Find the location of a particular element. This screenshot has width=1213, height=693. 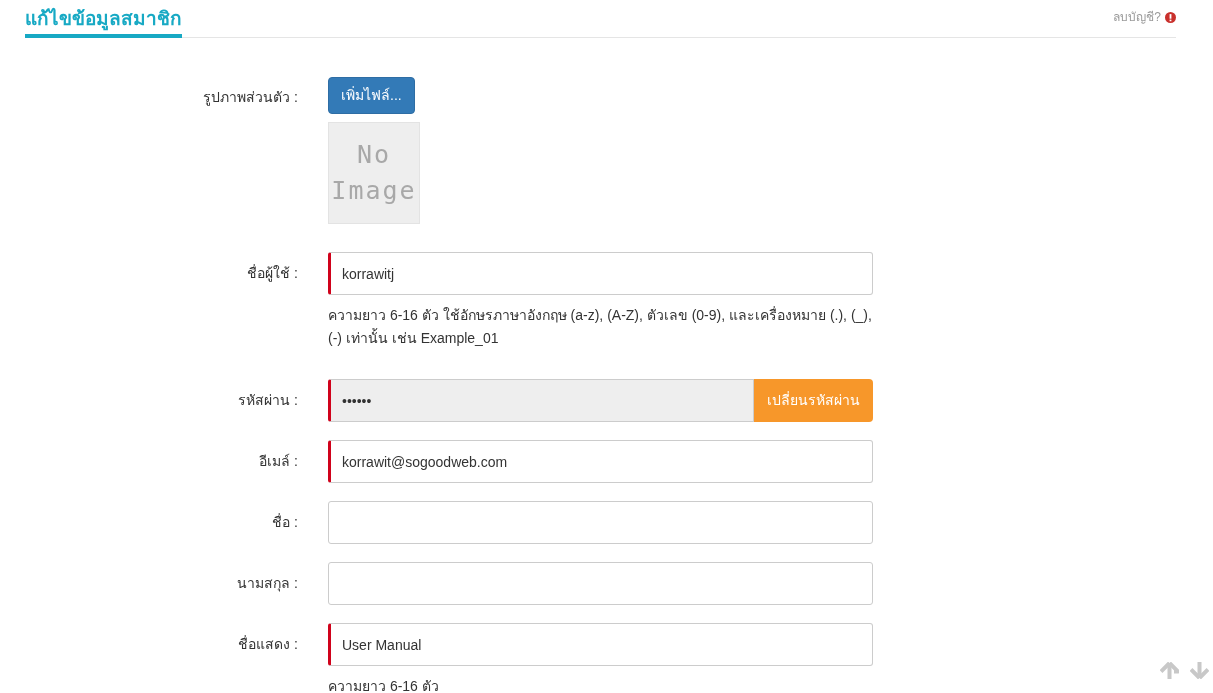

field-label: รหัสผ่าน : is located at coordinates (267, 400).